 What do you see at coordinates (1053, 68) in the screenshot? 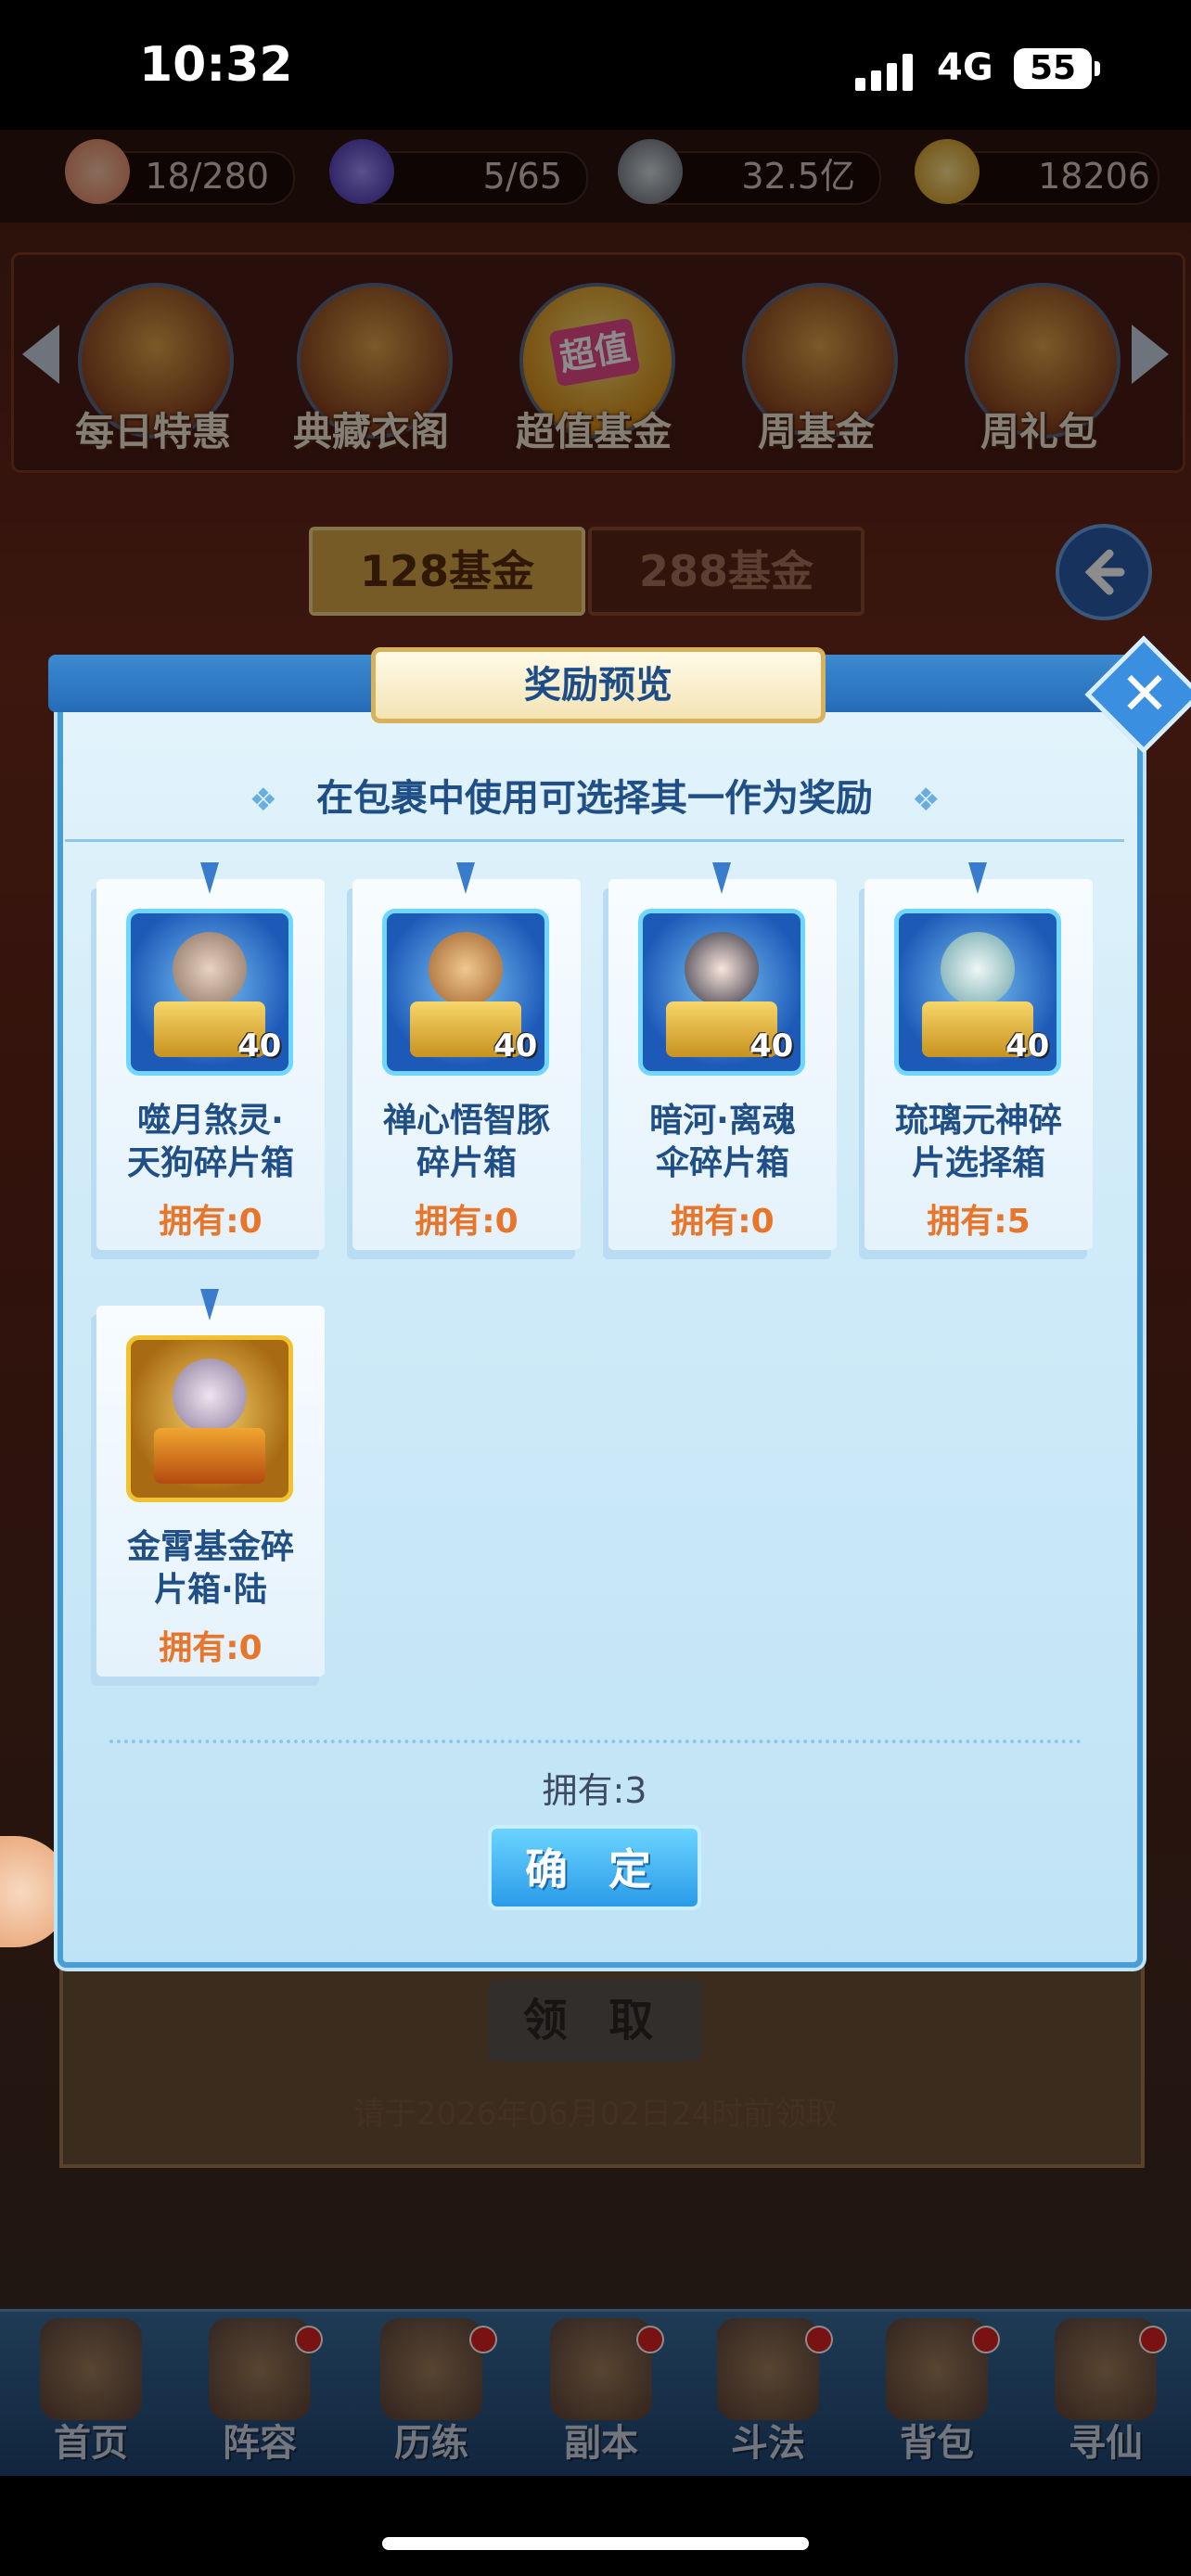
I see `battery-icon: 55` at bounding box center [1053, 68].